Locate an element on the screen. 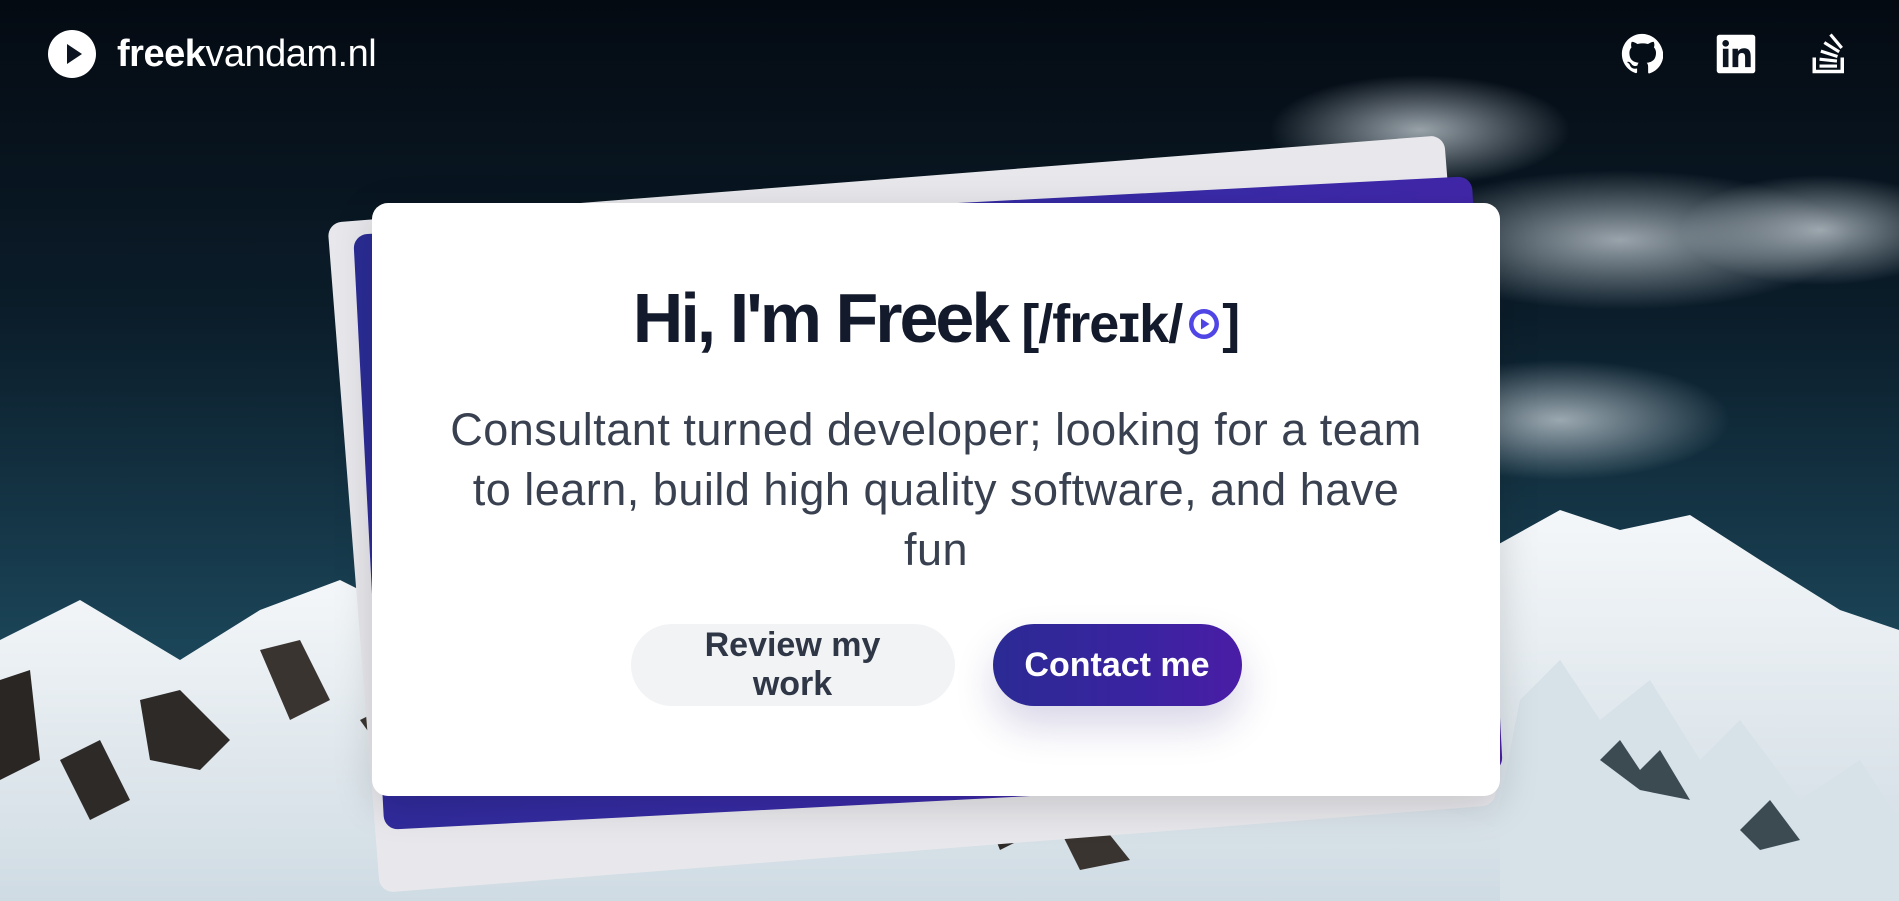 This screenshot has height=901, width=1899. hero-title: Hi, I'm Freek [/freɪk/] is located at coordinates (936, 321).